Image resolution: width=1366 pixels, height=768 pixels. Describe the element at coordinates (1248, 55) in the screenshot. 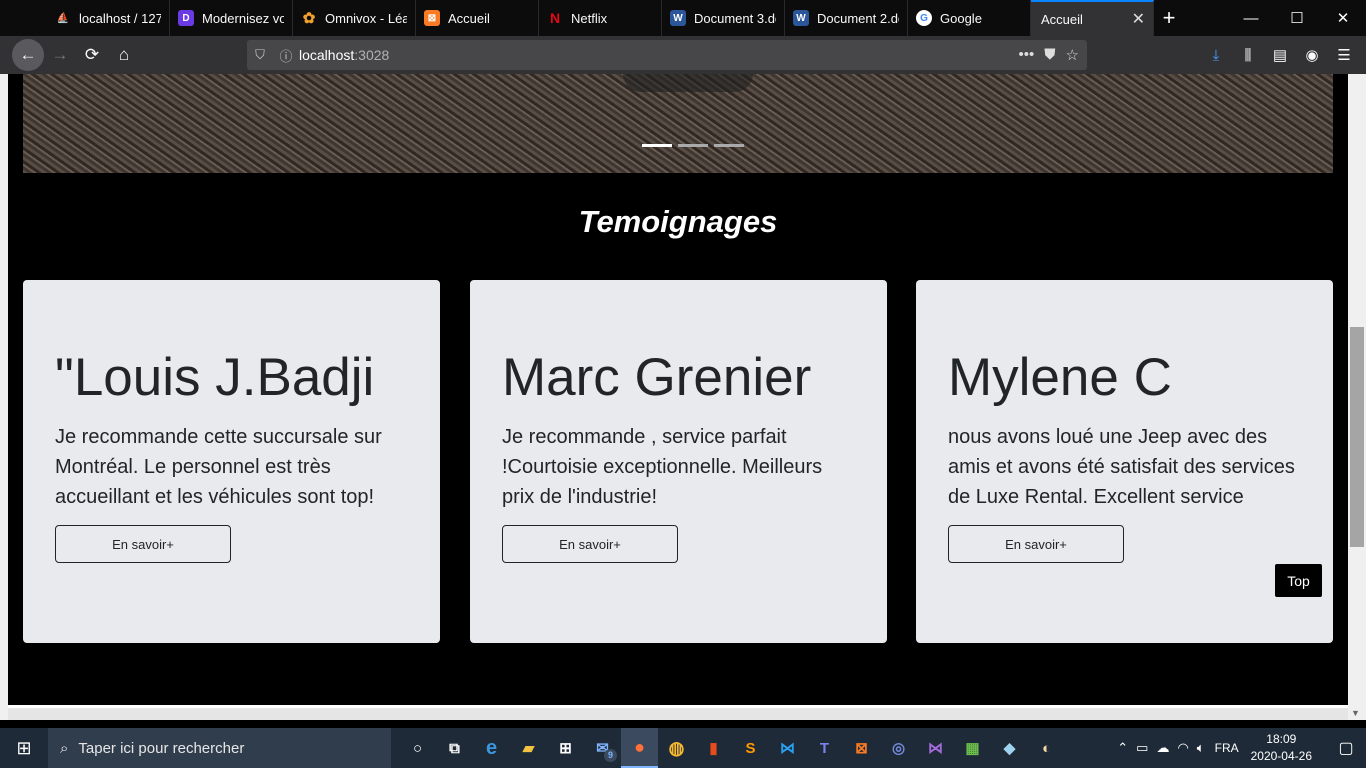

I see `library-icon: ⫼` at that location.